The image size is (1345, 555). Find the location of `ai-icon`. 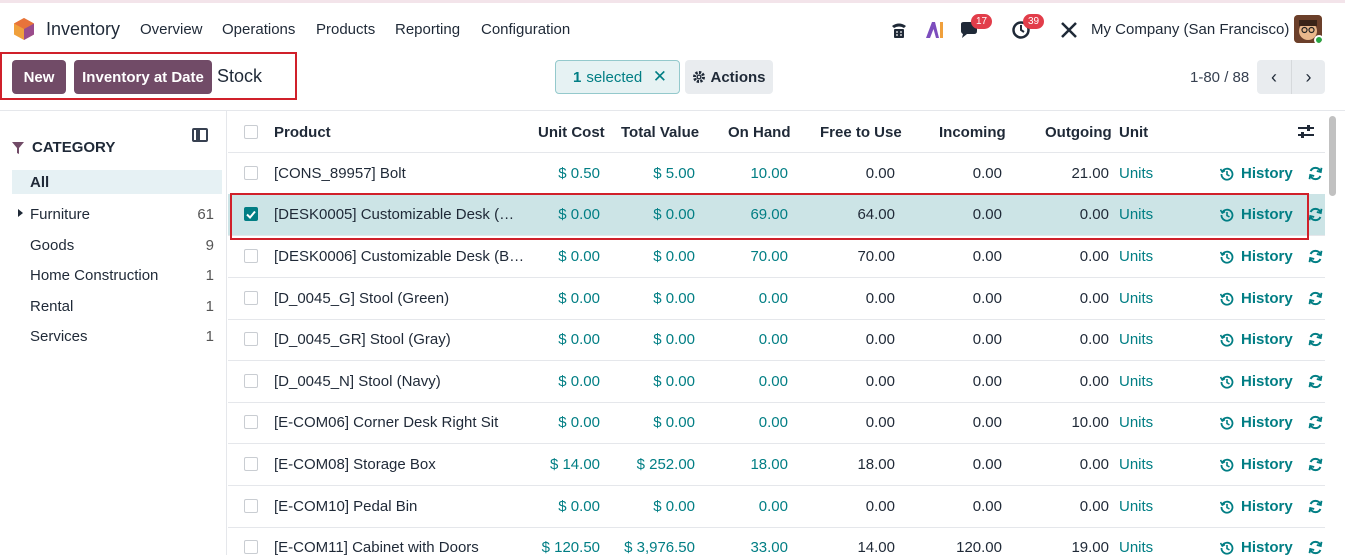

ai-icon is located at coordinates (935, 30).